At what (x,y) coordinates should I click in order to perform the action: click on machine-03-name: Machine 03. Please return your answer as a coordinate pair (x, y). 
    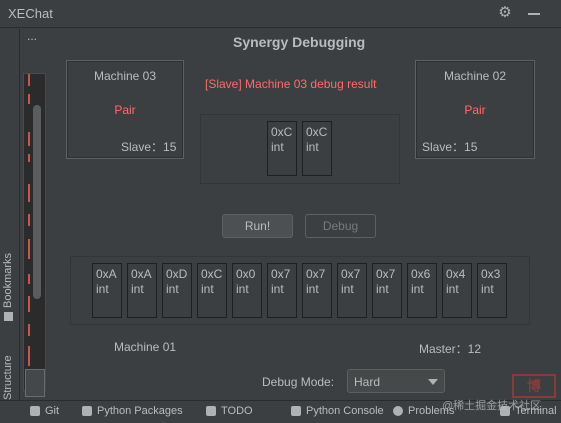
    Looking at the image, I should click on (125, 76).